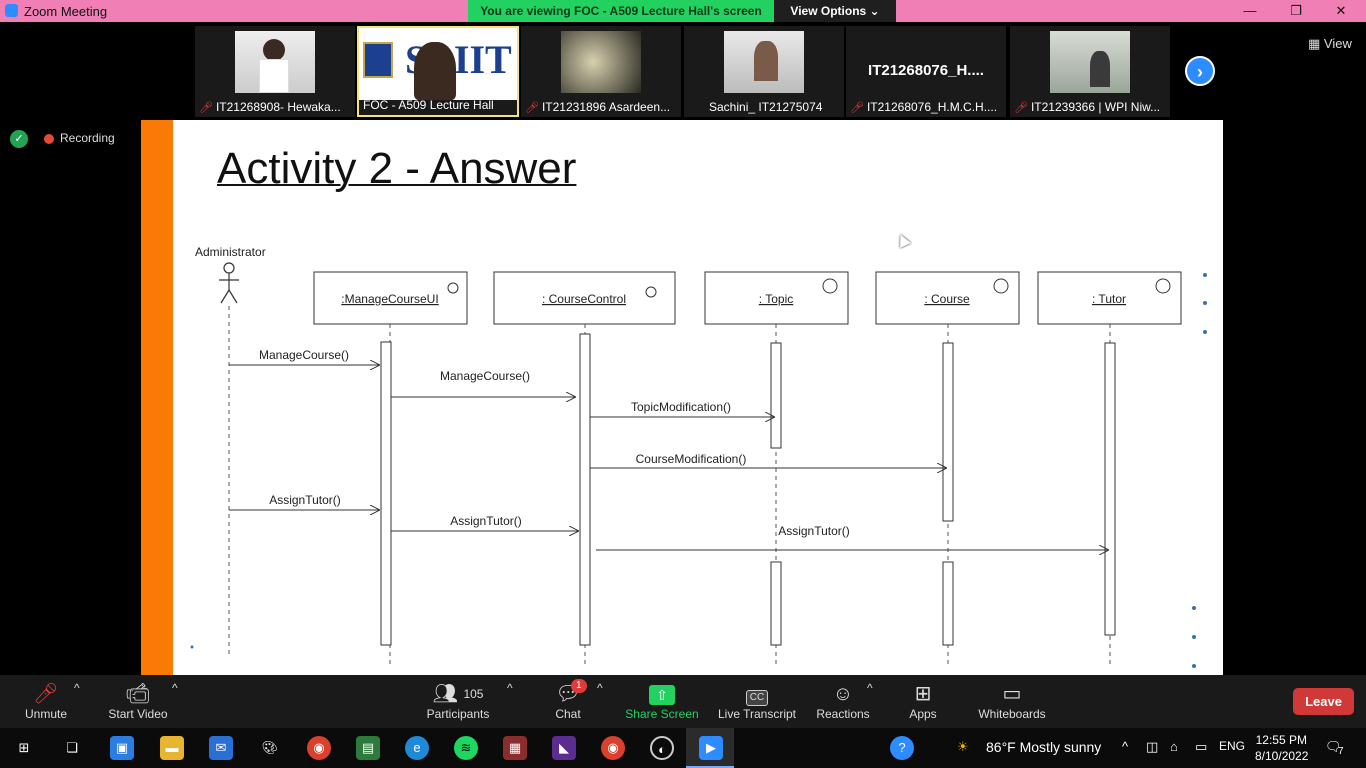  I want to click on visual-studio-icon: ◣, so click(564, 748).